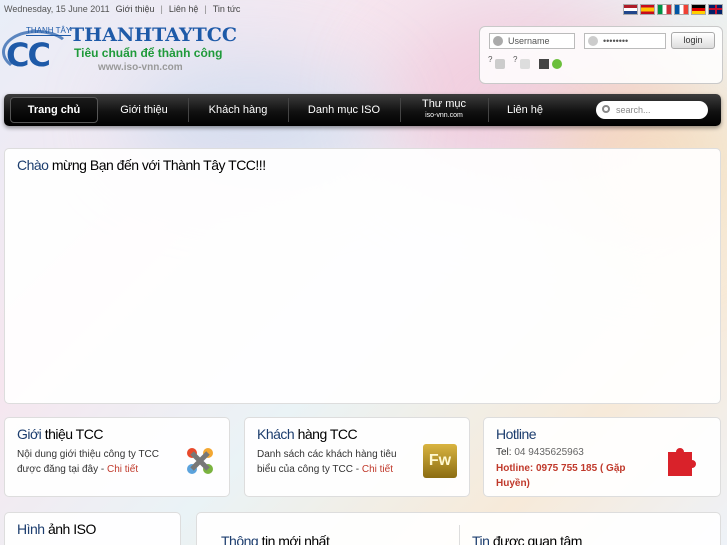  I want to click on puzzle-icon, so click(682, 462).